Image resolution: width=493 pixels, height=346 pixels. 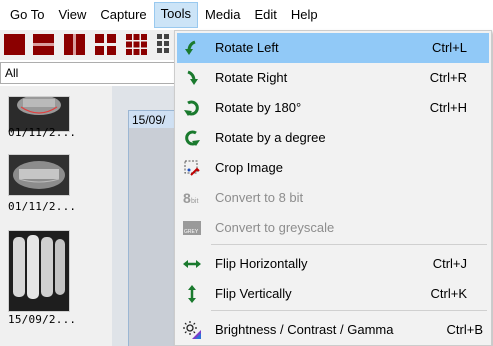 I want to click on svg-text: bit, so click(x=194, y=201).